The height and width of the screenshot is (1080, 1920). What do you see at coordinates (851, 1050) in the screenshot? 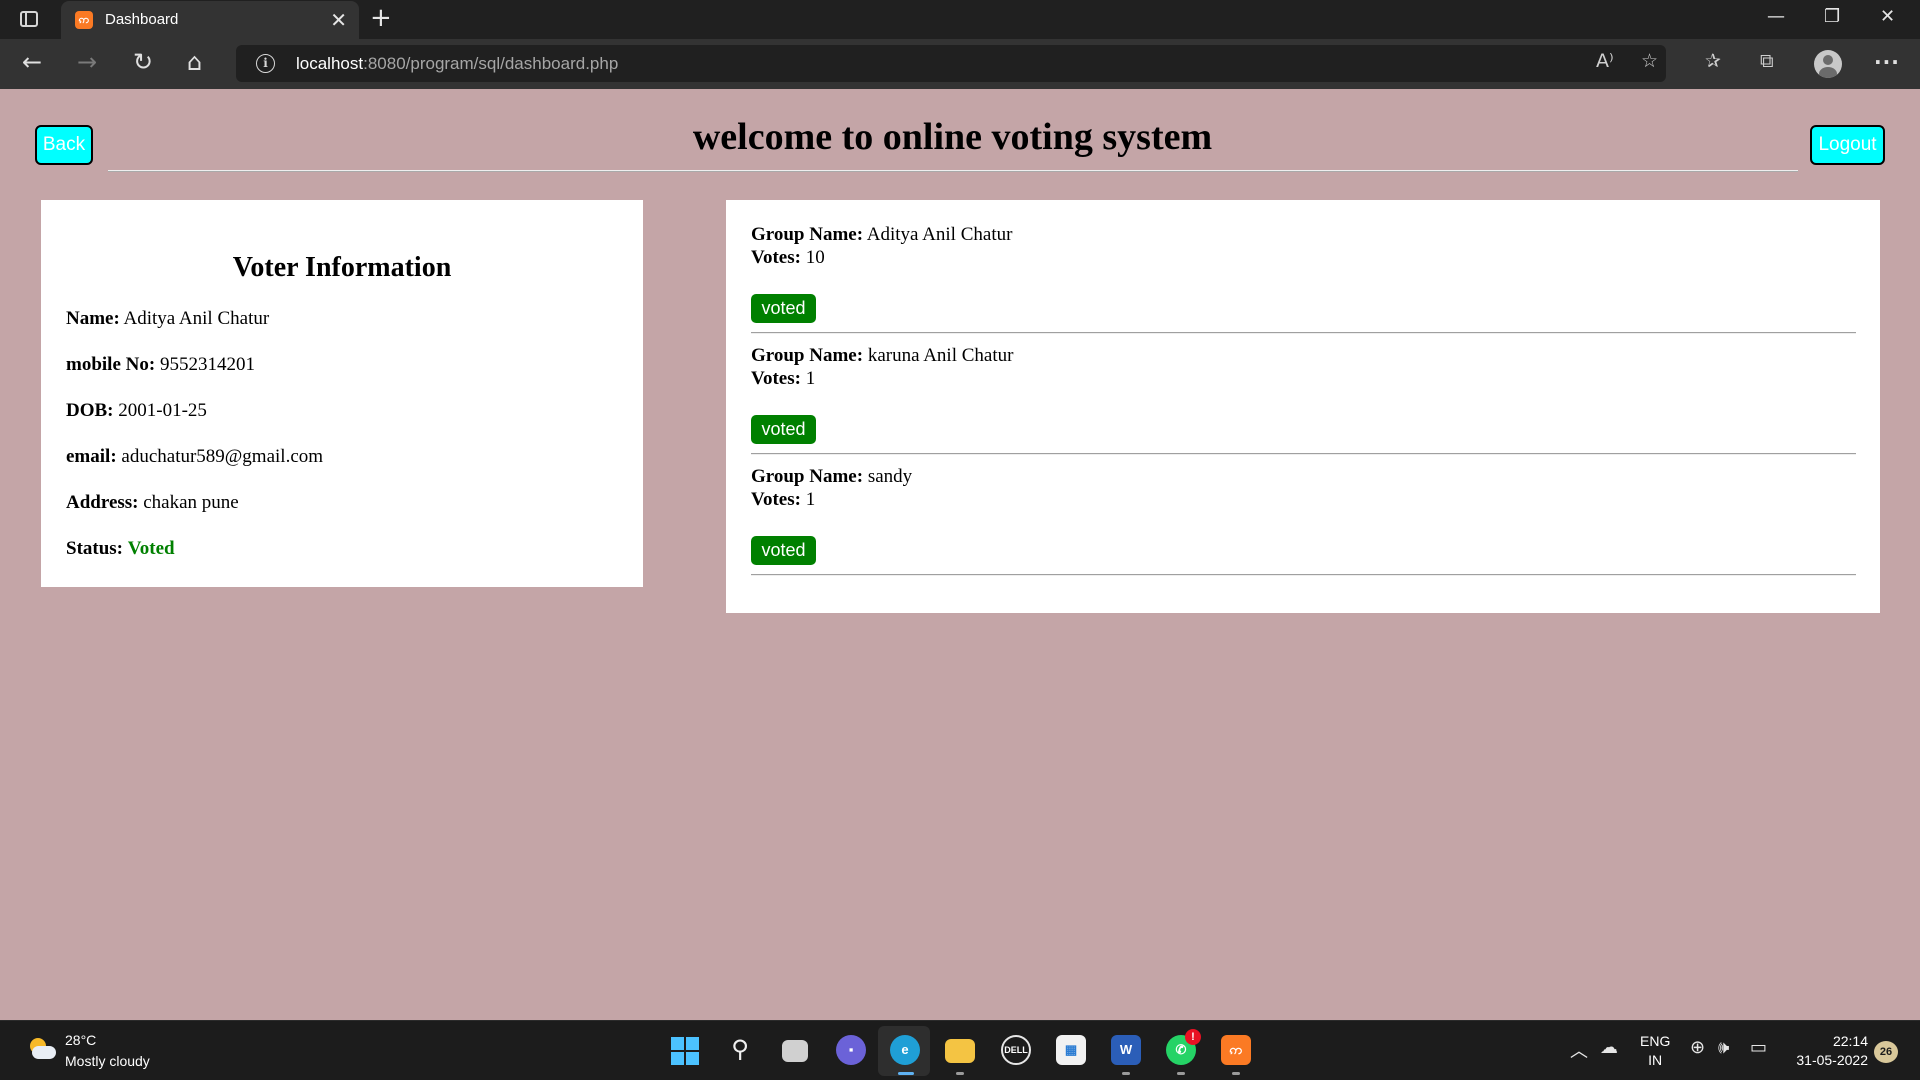
I see `teams-chat-icon: ▪` at bounding box center [851, 1050].